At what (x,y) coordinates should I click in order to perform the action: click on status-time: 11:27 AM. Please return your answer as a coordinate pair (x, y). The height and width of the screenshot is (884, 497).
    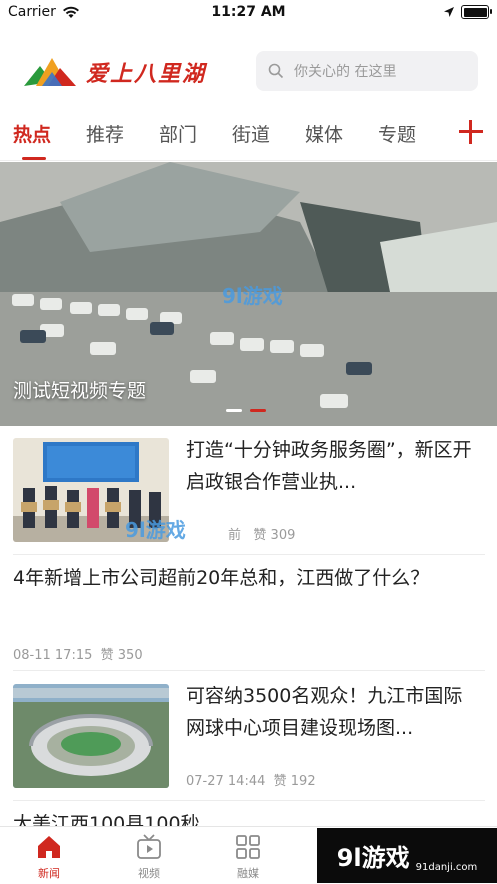
    Looking at the image, I should click on (248, 12).